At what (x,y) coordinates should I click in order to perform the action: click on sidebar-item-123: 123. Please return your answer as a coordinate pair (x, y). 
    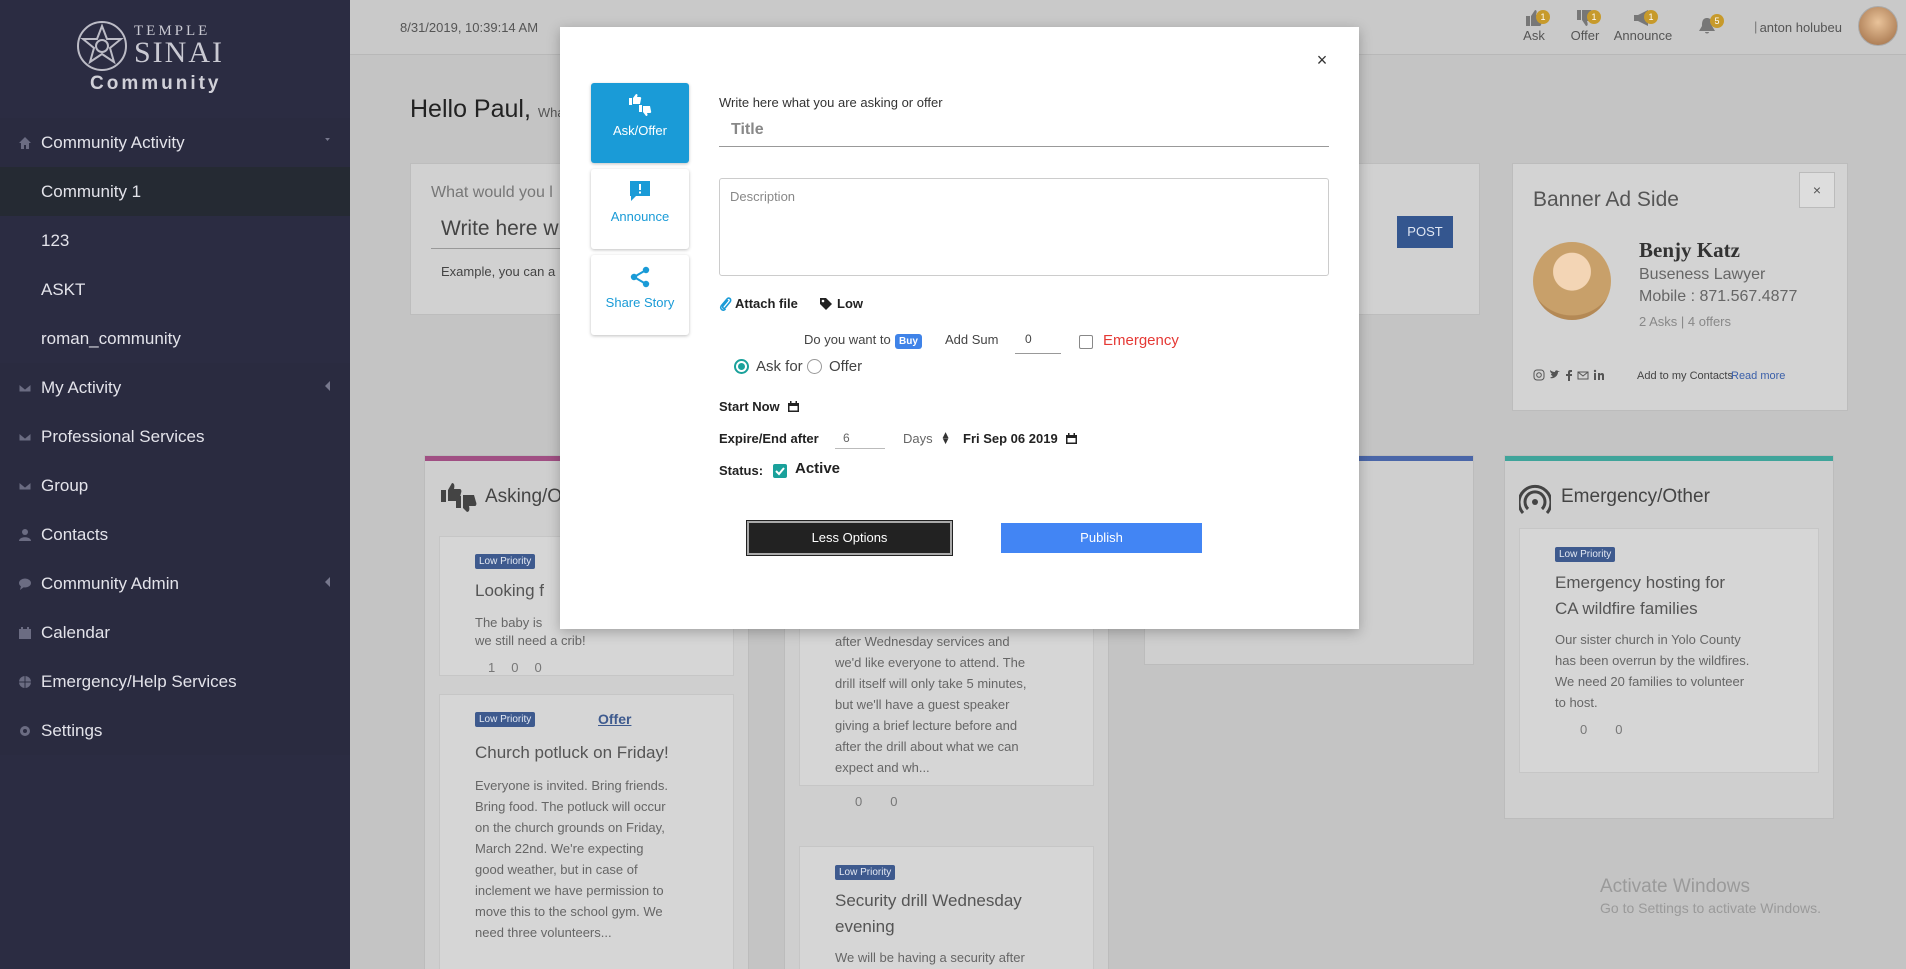
    Looking at the image, I should click on (175, 240).